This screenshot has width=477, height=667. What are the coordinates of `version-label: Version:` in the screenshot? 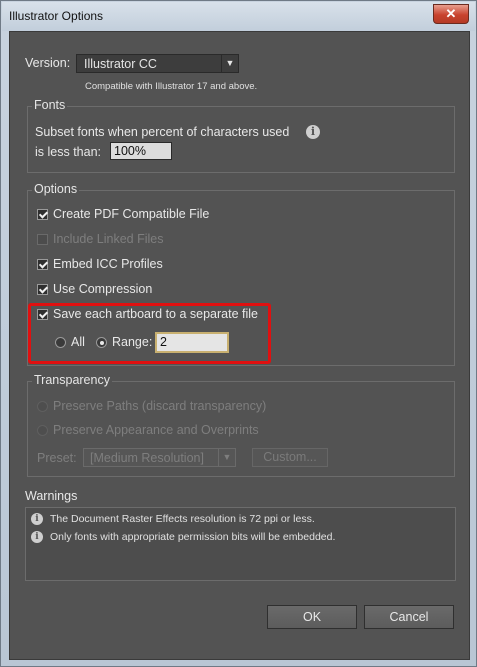 It's located at (48, 63).